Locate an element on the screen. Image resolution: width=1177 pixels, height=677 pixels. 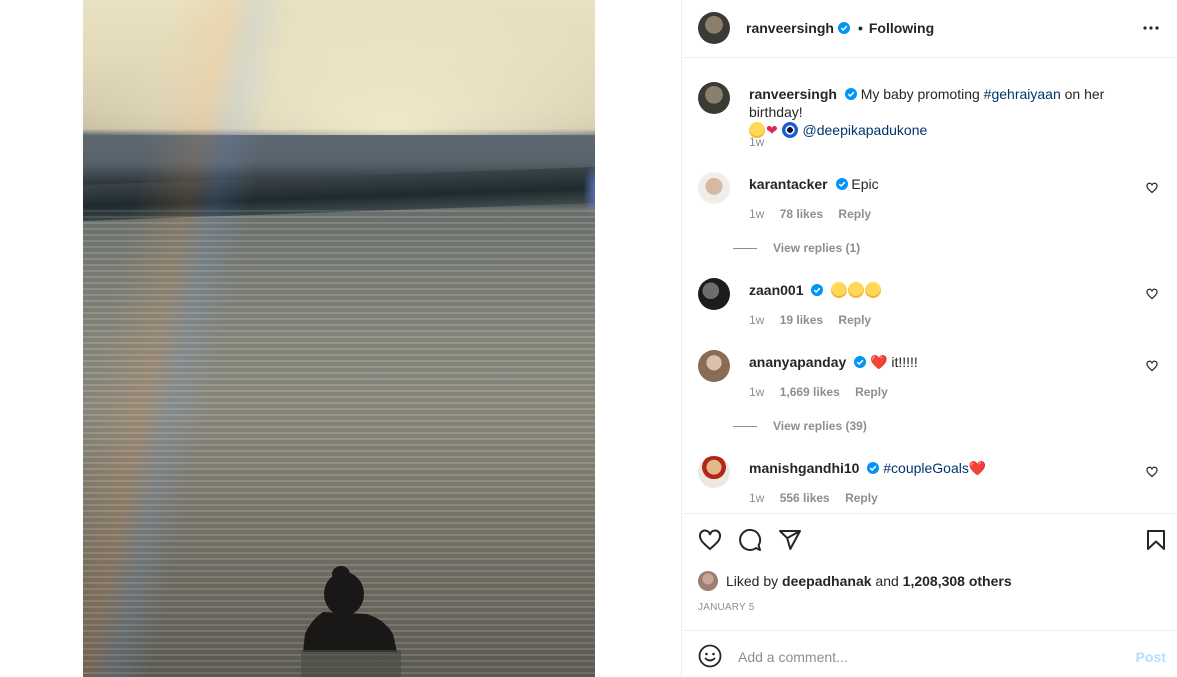
comment-meta: 1w 19 likes Reply is located at coordinates (816, 320).